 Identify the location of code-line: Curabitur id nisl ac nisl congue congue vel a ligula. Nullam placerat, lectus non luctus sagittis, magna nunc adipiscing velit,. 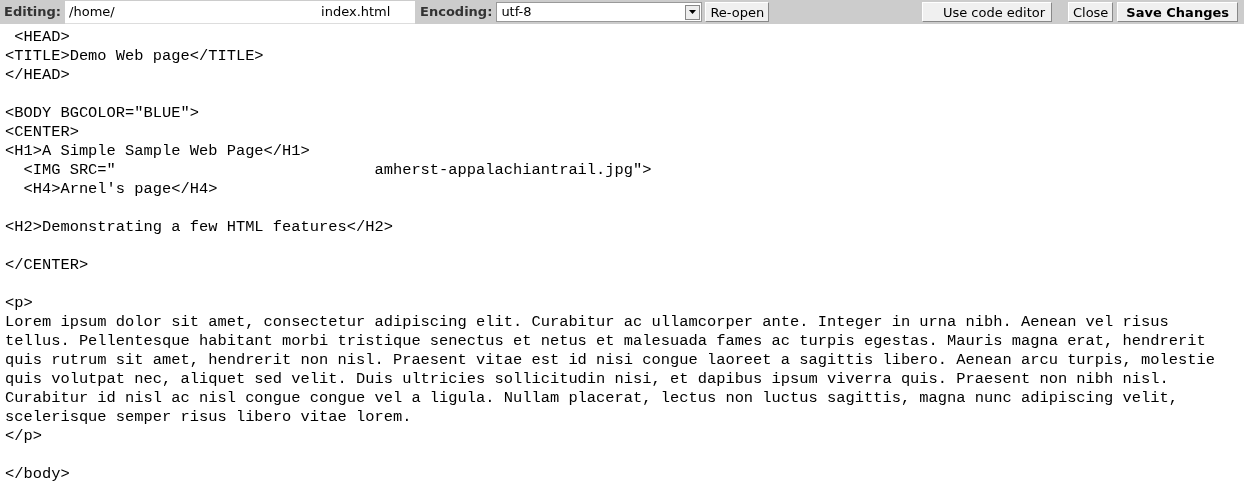
(591, 398).